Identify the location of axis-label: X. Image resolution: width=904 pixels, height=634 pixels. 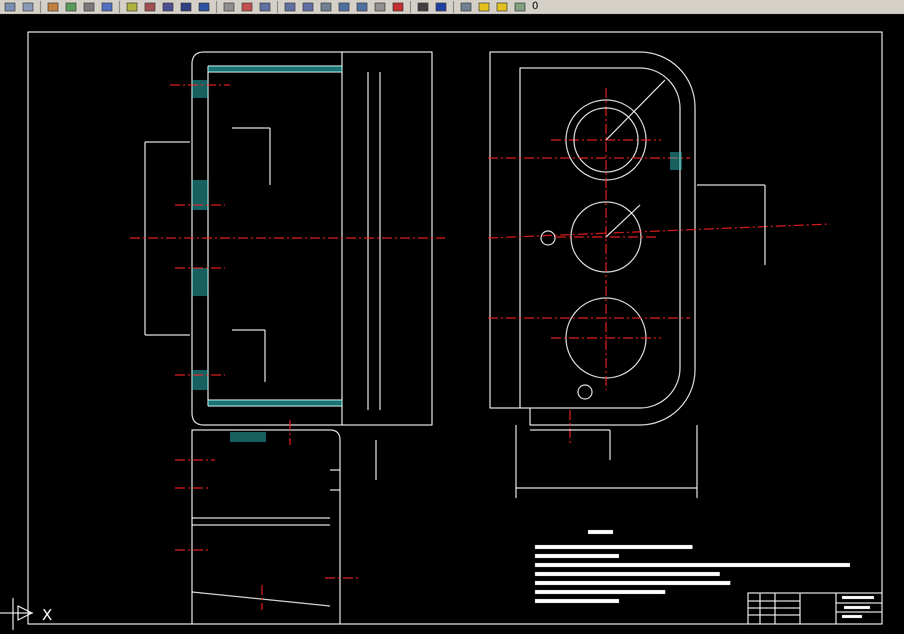
(47, 615).